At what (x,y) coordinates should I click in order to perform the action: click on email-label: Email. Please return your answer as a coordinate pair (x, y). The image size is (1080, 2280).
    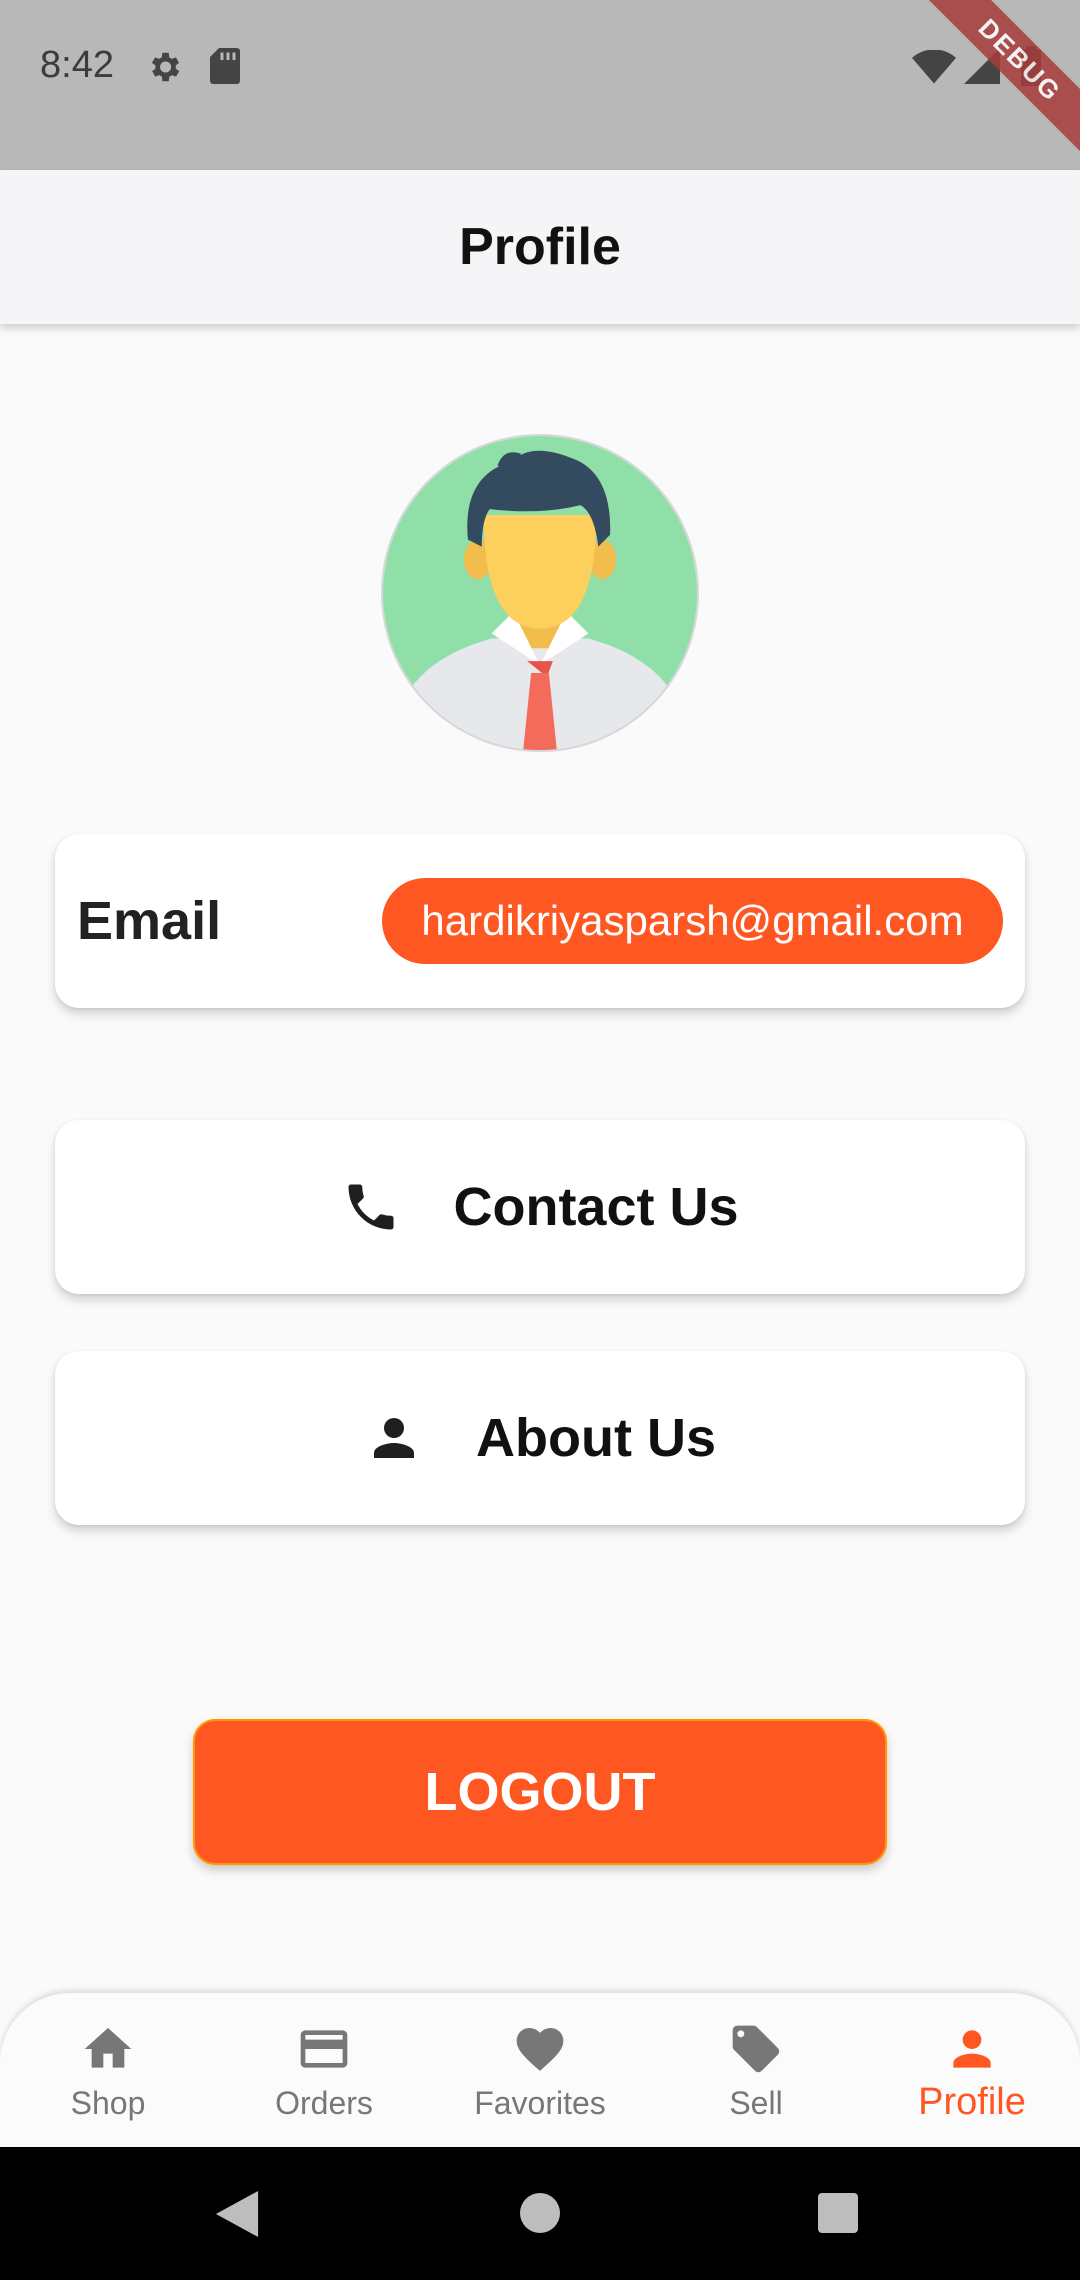
    Looking at the image, I should click on (149, 921).